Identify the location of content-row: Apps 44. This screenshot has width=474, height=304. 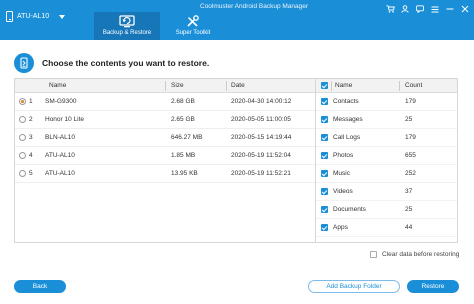
(386, 228).